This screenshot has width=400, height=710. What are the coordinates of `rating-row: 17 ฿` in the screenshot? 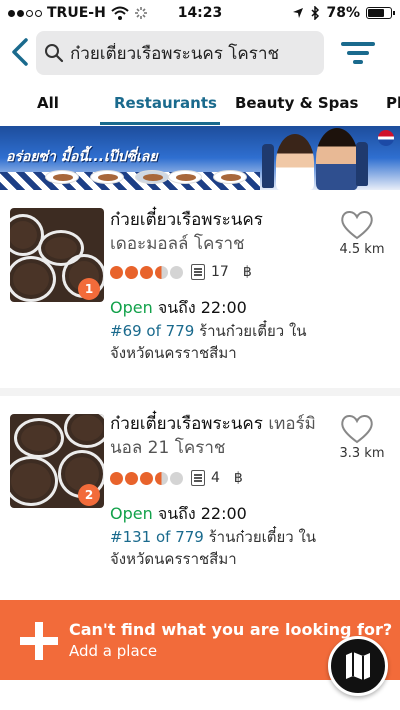 It's located at (181, 272).